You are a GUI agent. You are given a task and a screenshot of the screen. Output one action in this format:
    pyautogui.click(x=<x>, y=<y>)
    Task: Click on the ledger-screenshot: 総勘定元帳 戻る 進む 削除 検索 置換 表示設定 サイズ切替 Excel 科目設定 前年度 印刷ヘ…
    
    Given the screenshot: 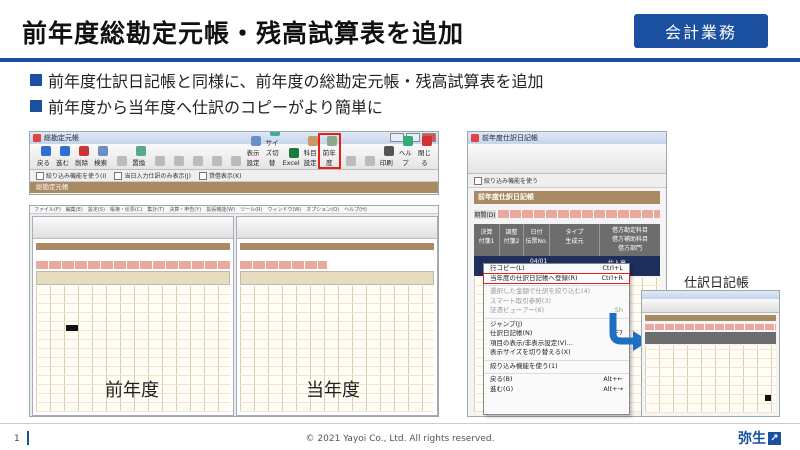 What is the action you would take?
    pyautogui.click(x=234, y=163)
    